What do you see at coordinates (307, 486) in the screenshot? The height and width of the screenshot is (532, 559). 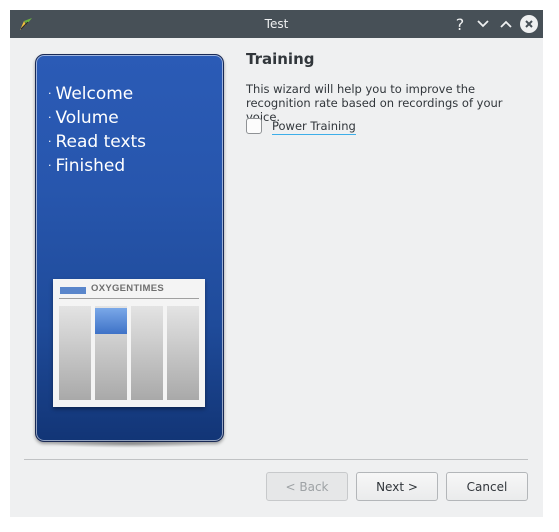 I see `back-button: < Back` at bounding box center [307, 486].